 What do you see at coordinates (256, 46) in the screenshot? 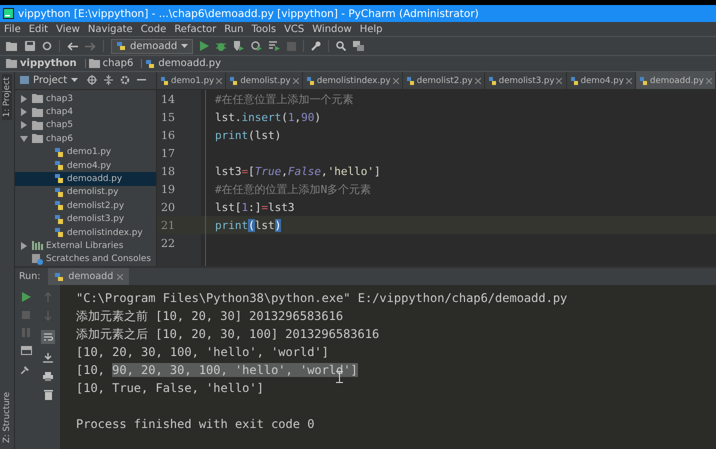
I see `clock-play-icon` at bounding box center [256, 46].